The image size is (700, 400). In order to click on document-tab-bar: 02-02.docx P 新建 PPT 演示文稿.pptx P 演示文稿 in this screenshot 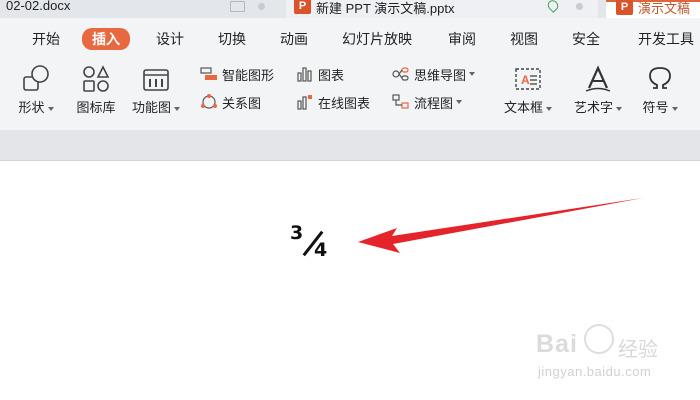, I will do `click(350, 9)`.